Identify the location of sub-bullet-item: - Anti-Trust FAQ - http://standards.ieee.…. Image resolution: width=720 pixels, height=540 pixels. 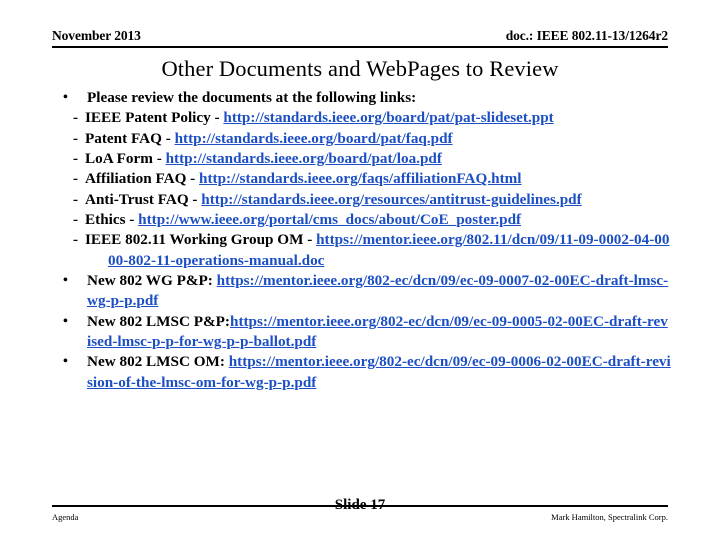
(366, 200).